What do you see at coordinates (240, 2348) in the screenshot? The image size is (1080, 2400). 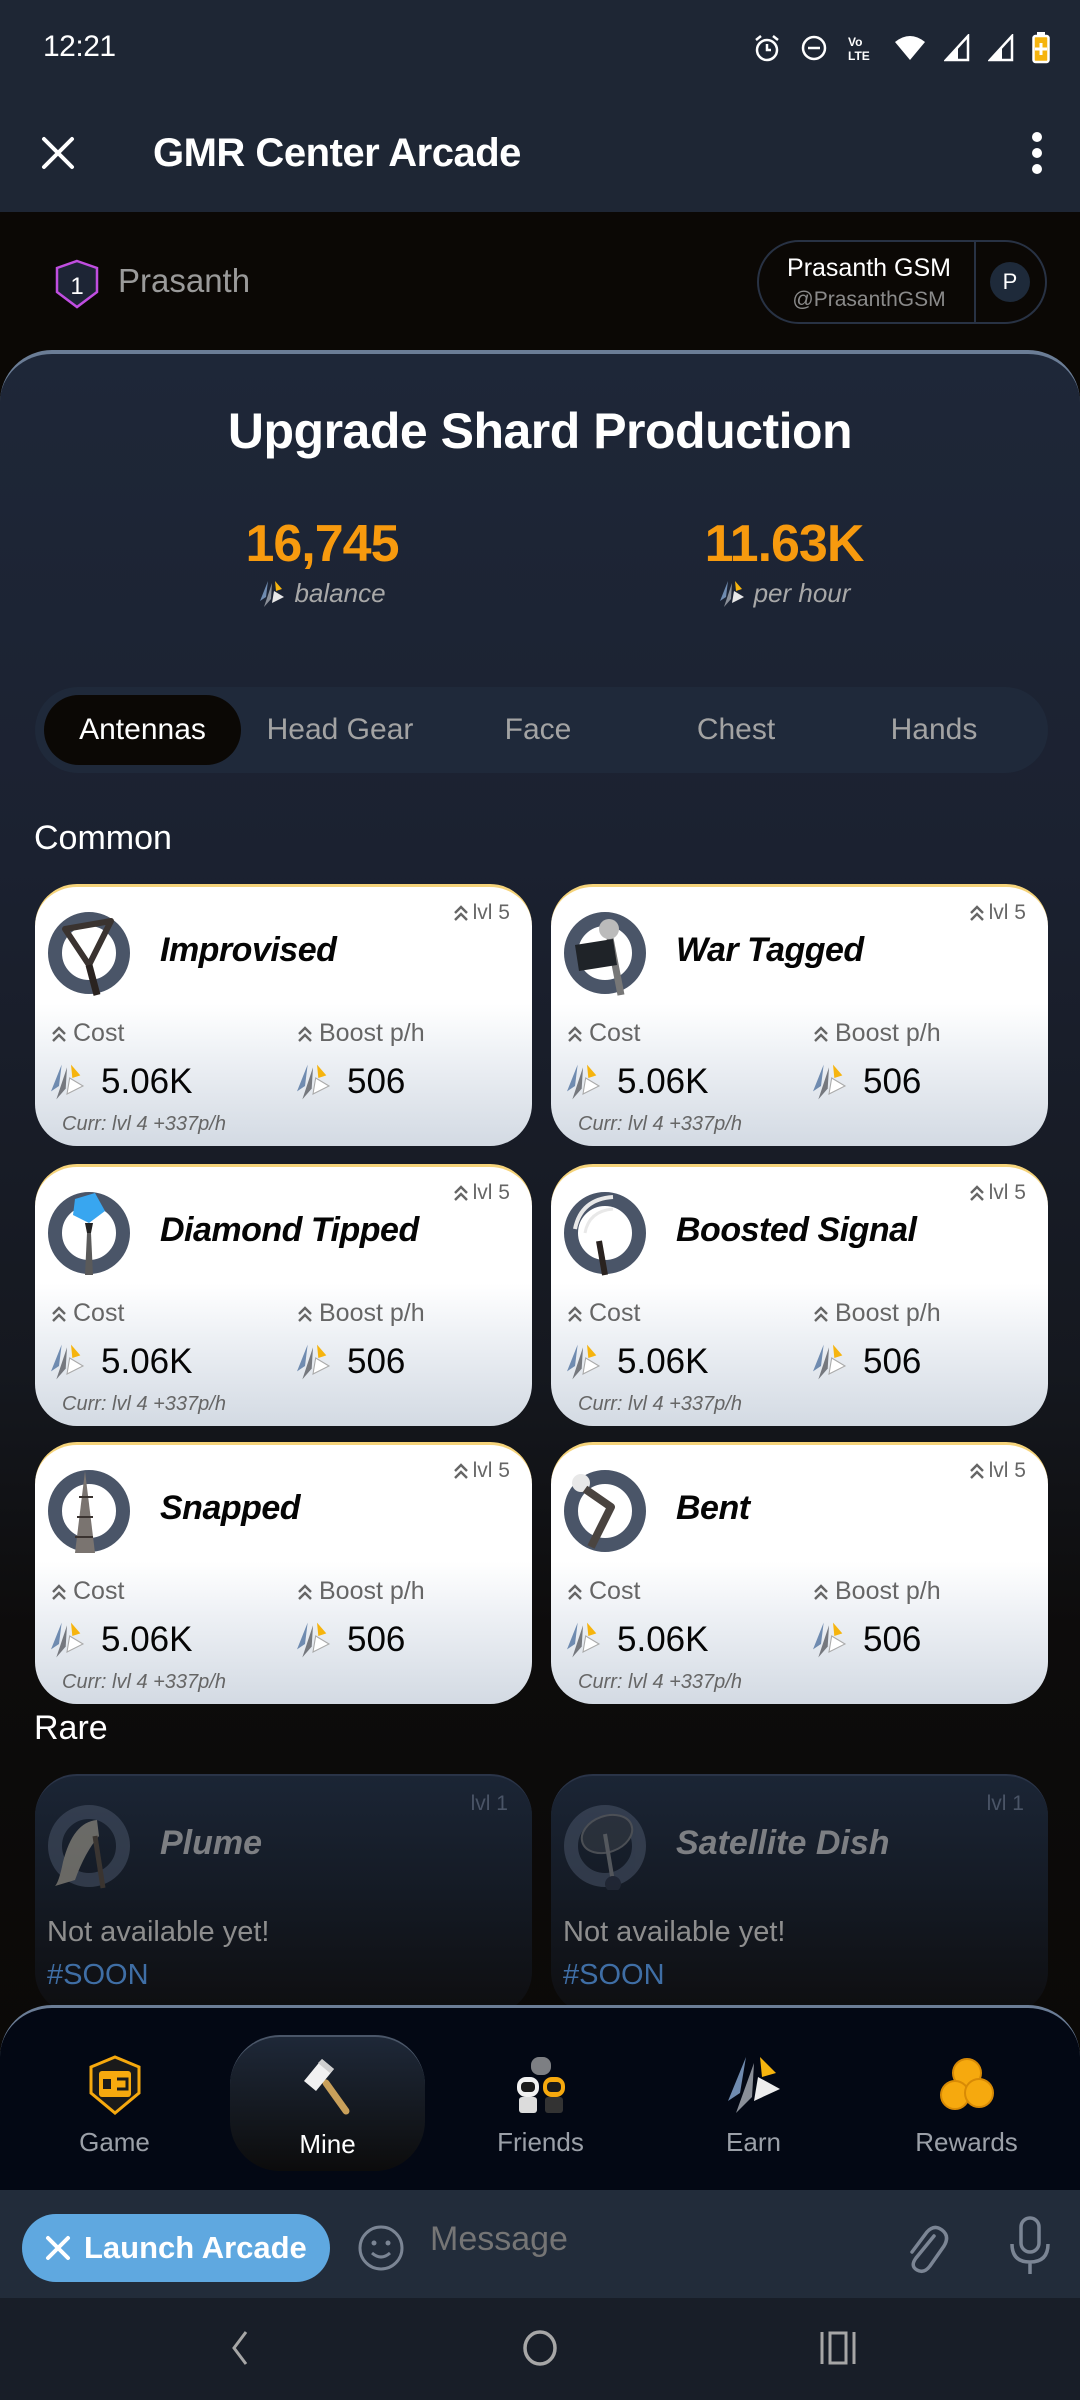 I see `back-icon` at bounding box center [240, 2348].